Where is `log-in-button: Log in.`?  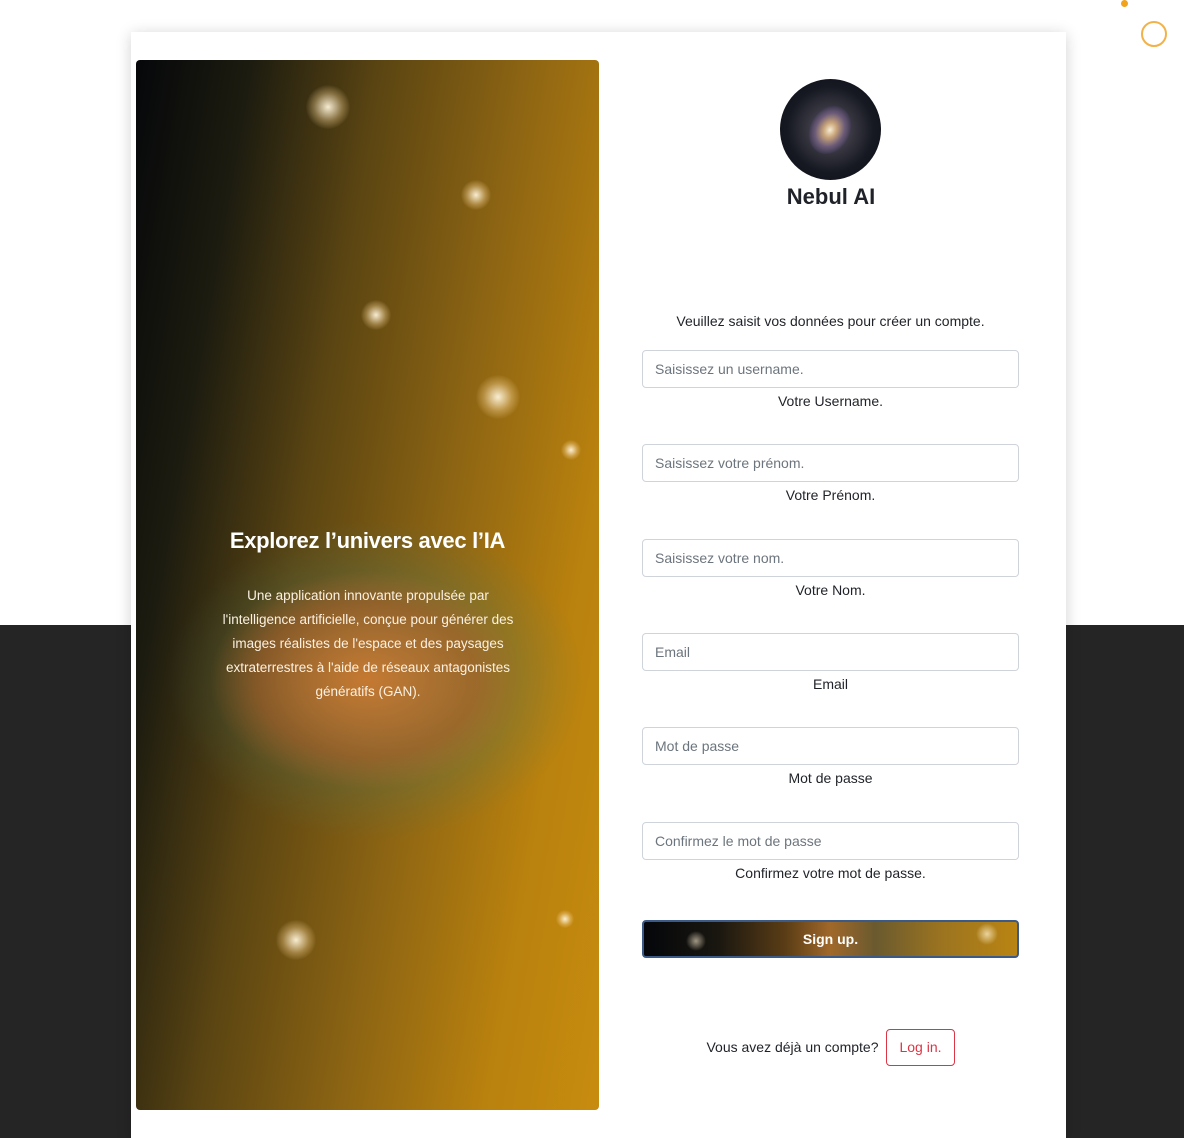
log-in-button: Log in. is located at coordinates (920, 1047).